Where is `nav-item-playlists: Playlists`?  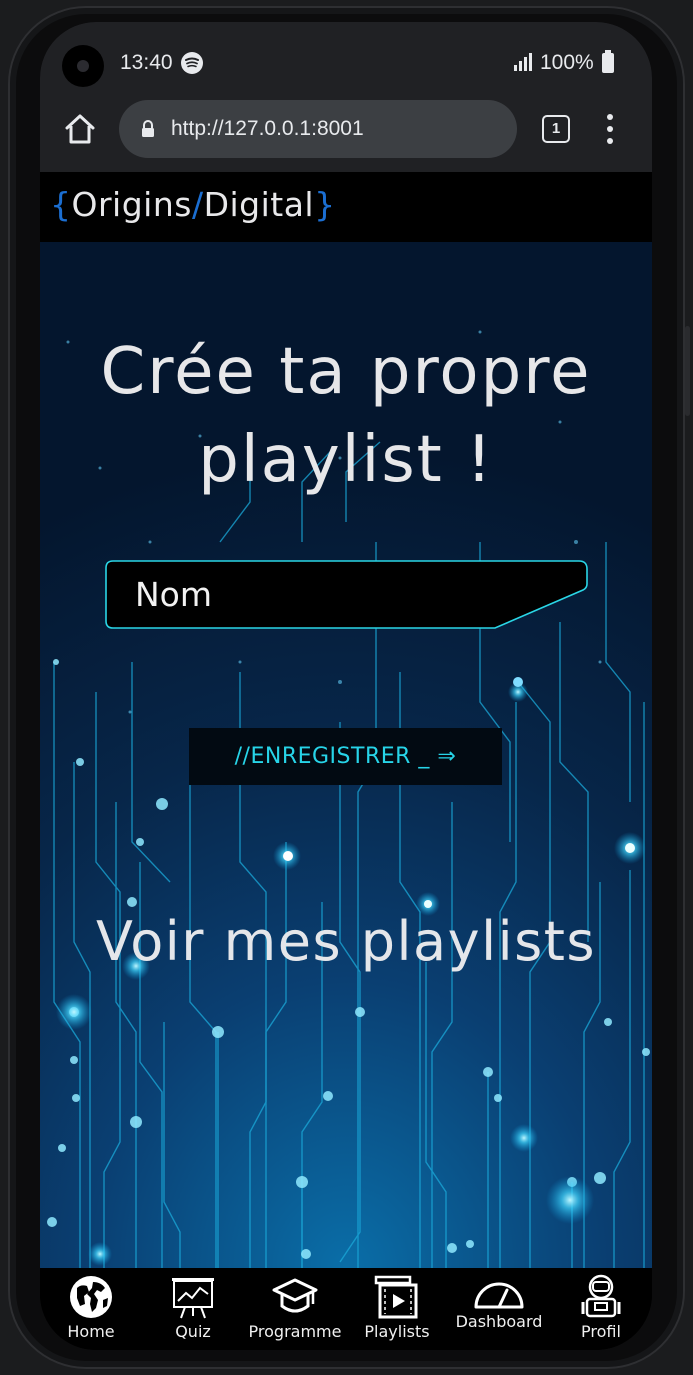
nav-item-playlists: Playlists is located at coordinates (397, 1310).